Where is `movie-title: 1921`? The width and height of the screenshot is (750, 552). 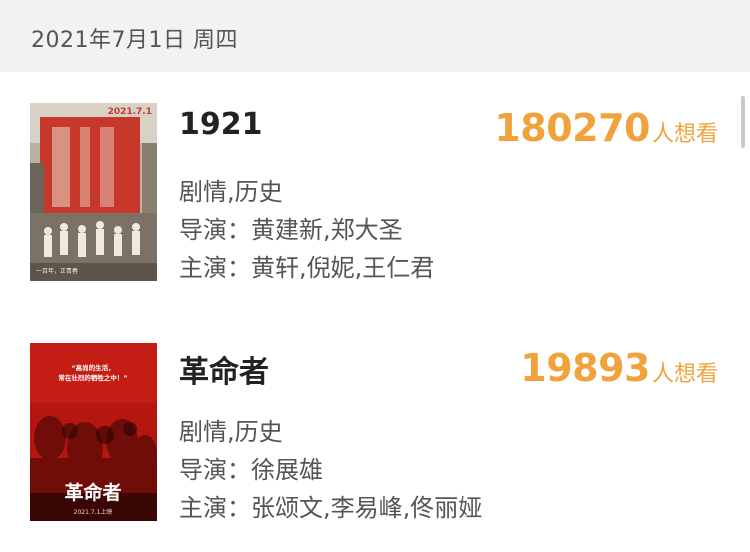 movie-title: 1921 is located at coordinates (221, 124).